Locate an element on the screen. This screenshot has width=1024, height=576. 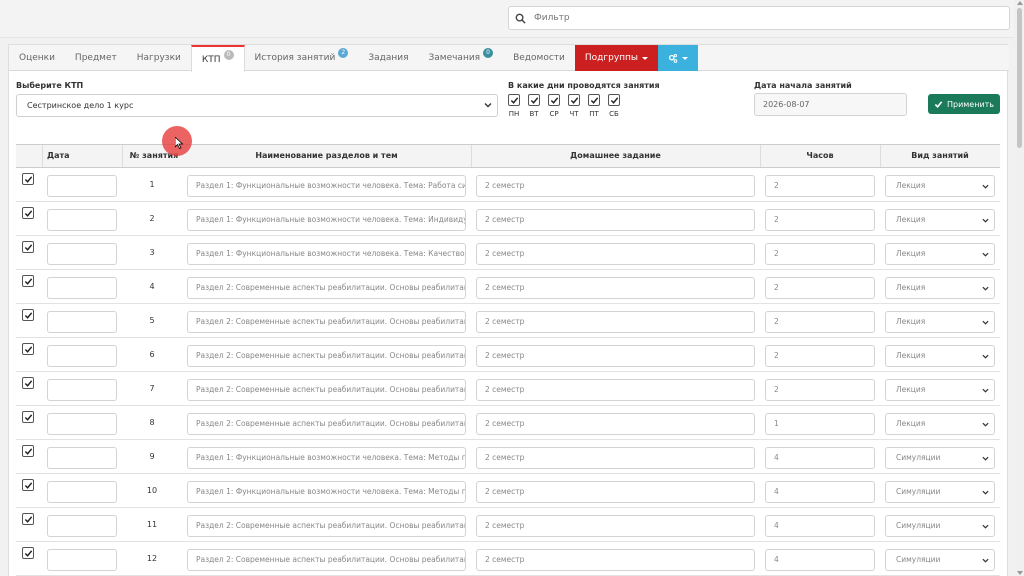
weekday-wed: СР is located at coordinates (554, 106).